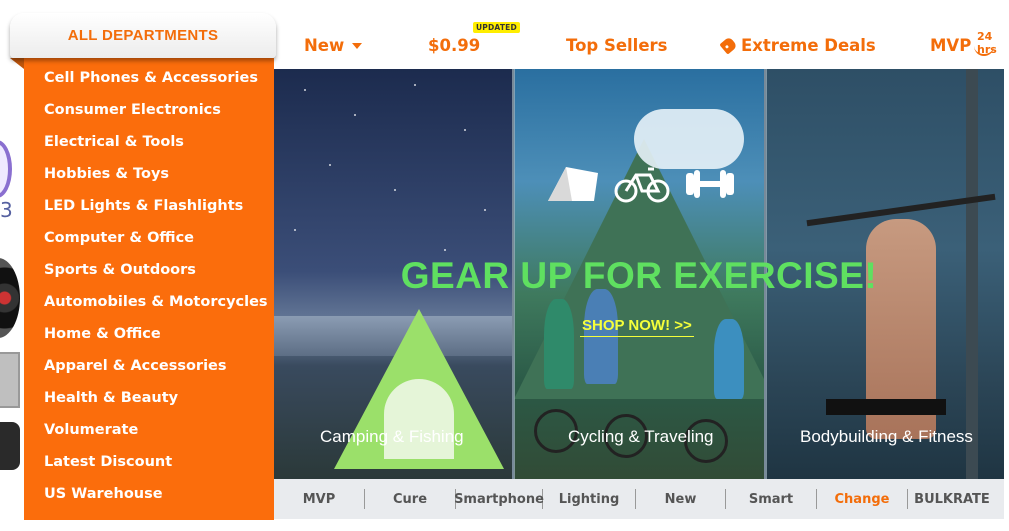  I want to click on caption-fitness: Bodybuilding & Fitness, so click(886, 436).